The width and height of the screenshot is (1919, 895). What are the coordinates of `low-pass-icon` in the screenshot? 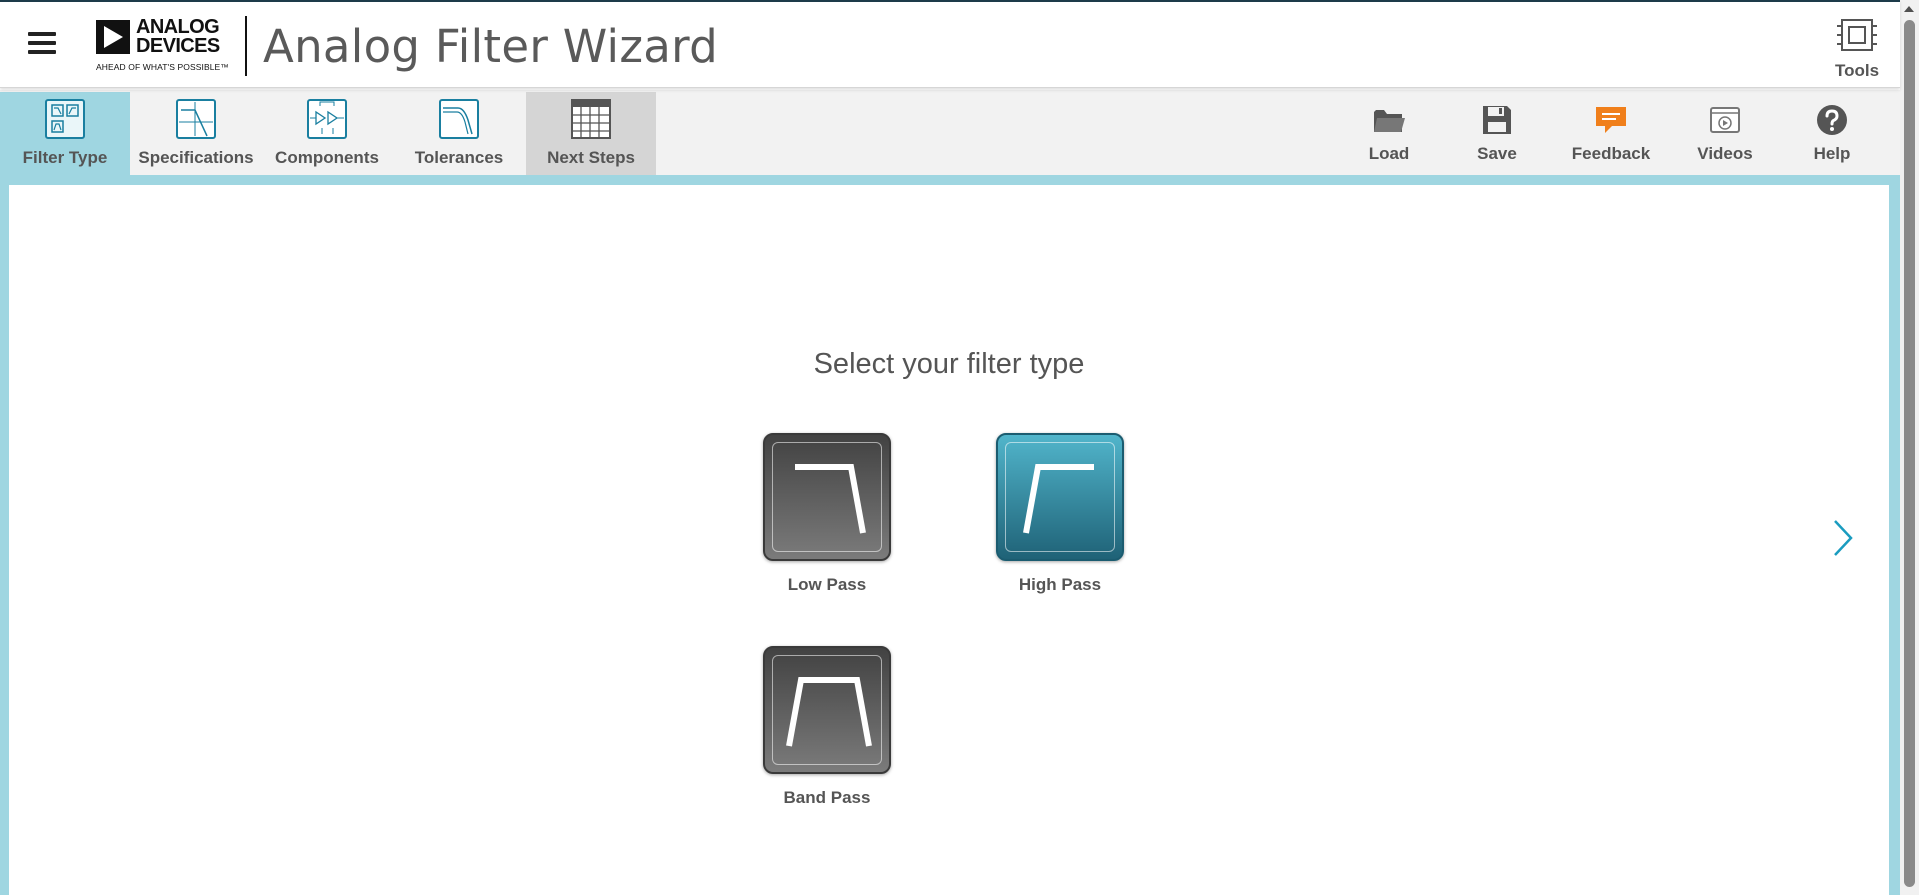 It's located at (830, 499).